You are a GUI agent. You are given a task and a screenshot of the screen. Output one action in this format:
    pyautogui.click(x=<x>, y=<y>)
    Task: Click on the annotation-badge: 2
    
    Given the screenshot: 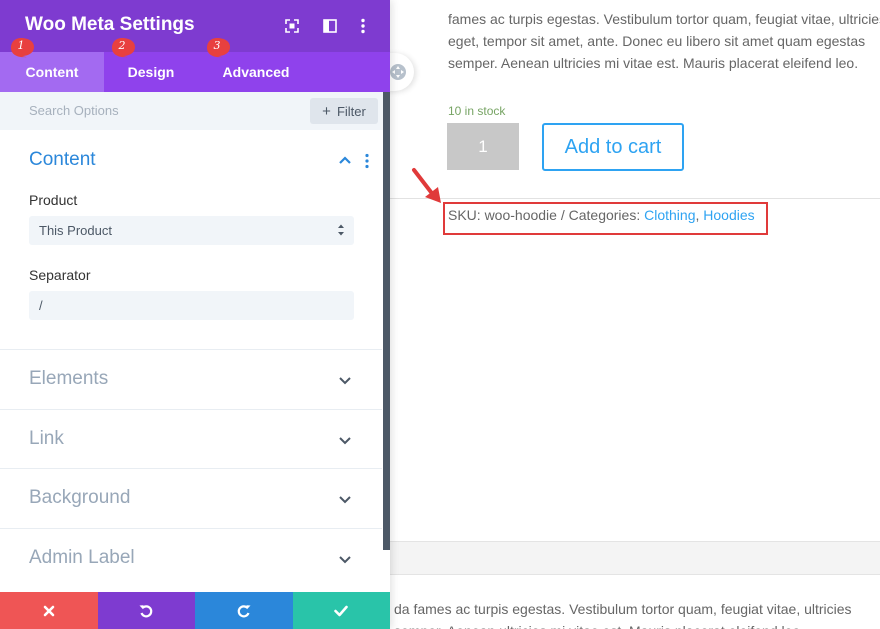 What is the action you would take?
    pyautogui.click(x=125, y=48)
    